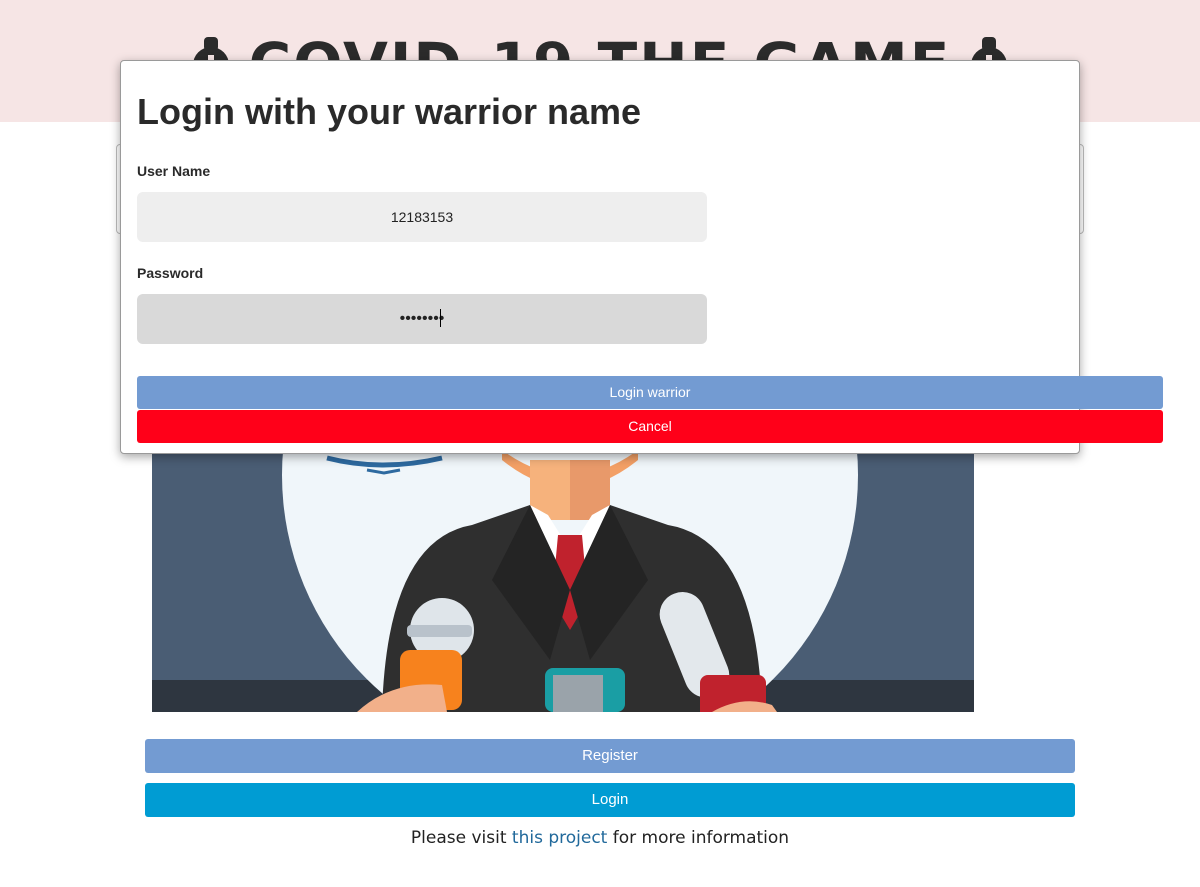  I want to click on project-link: this project, so click(559, 838).